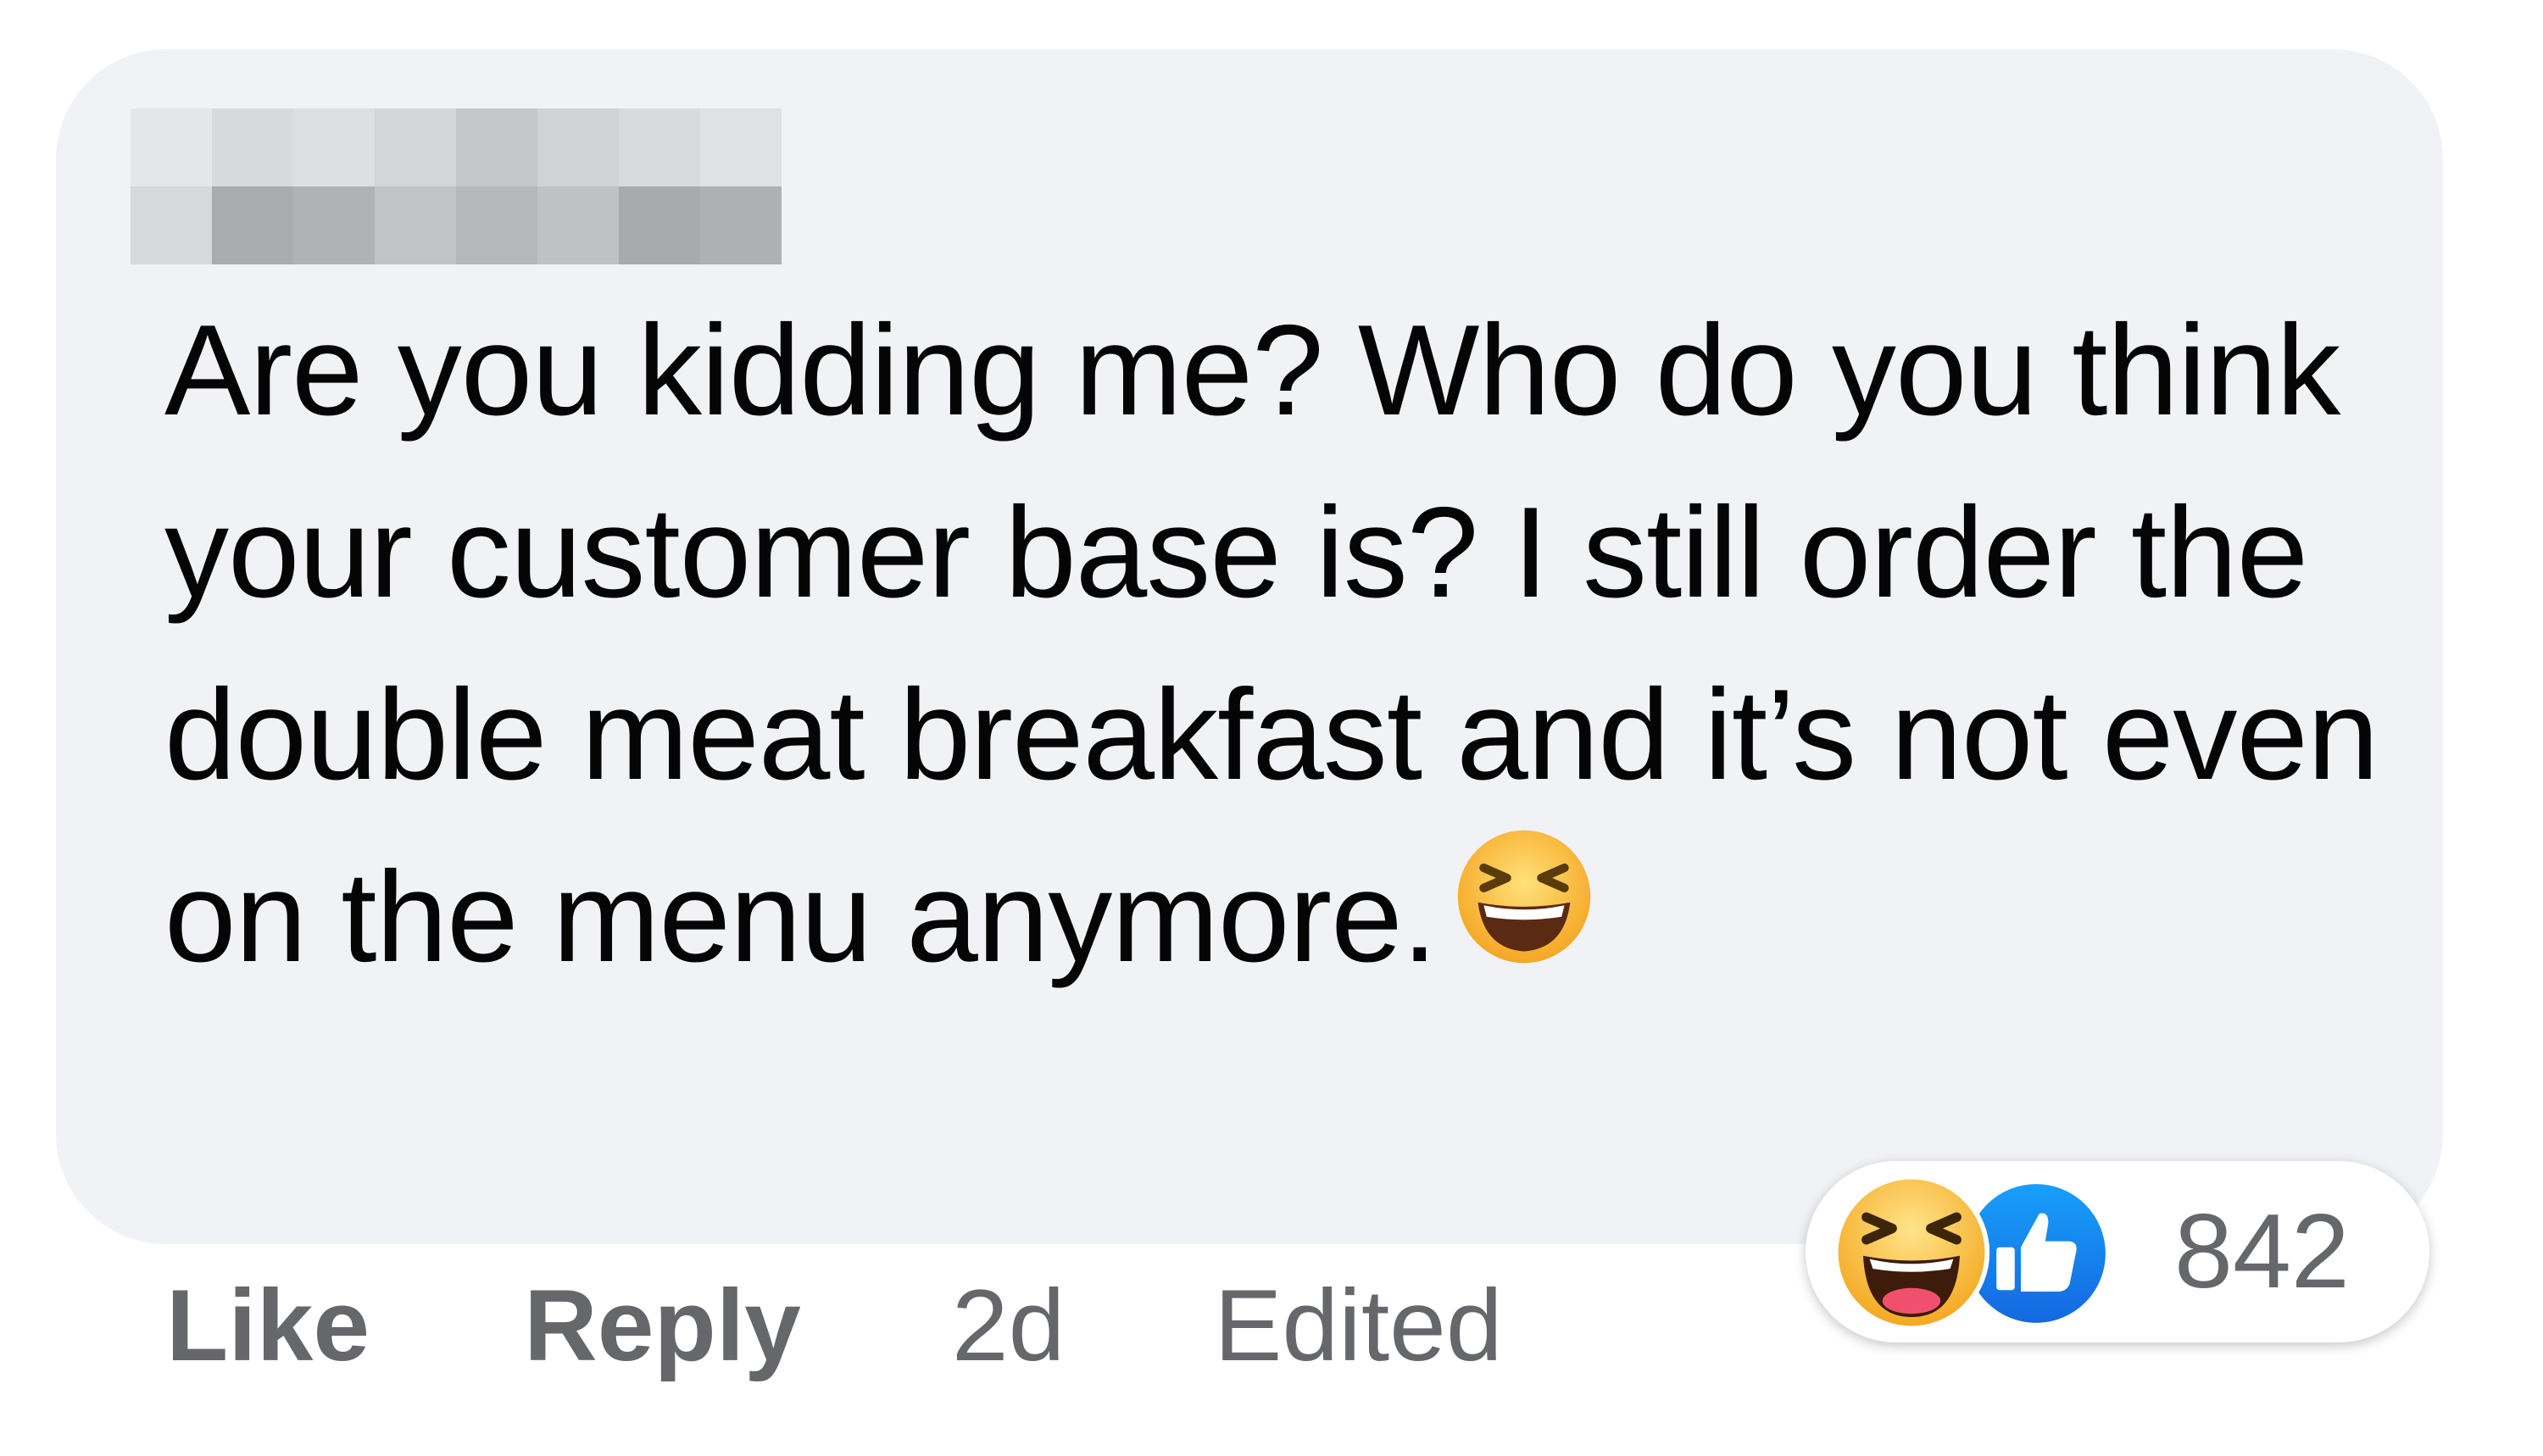 This screenshot has width=2543, height=1456. What do you see at coordinates (835, 1325) in the screenshot?
I see `comment-actions: Like Reply 2d Edited` at bounding box center [835, 1325].